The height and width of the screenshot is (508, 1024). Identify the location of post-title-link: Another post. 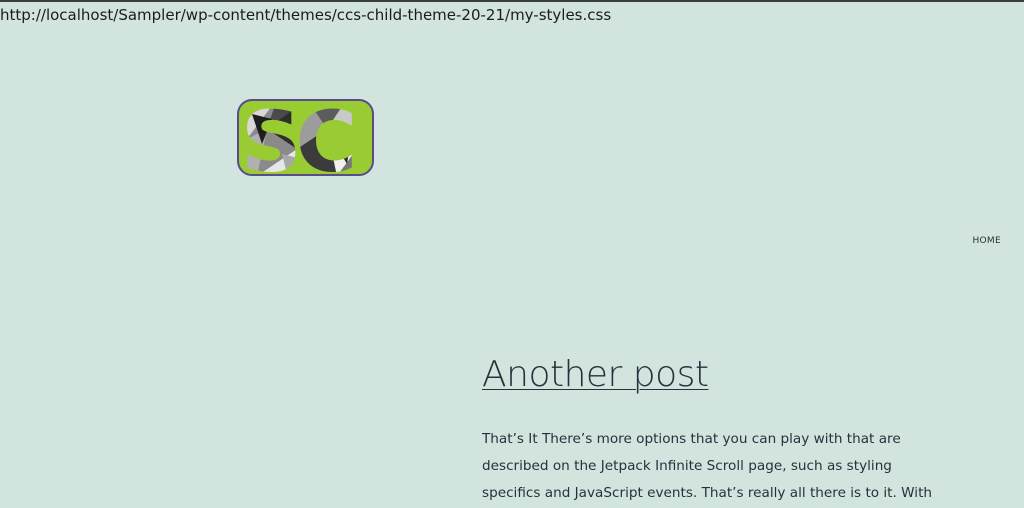
(595, 374).